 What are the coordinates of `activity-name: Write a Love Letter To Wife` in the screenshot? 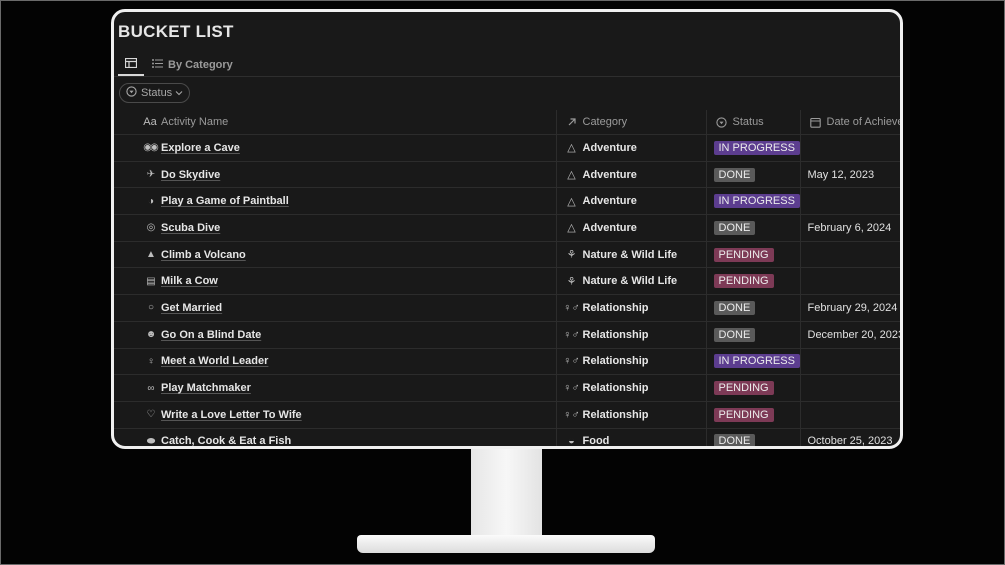 It's located at (231, 415).